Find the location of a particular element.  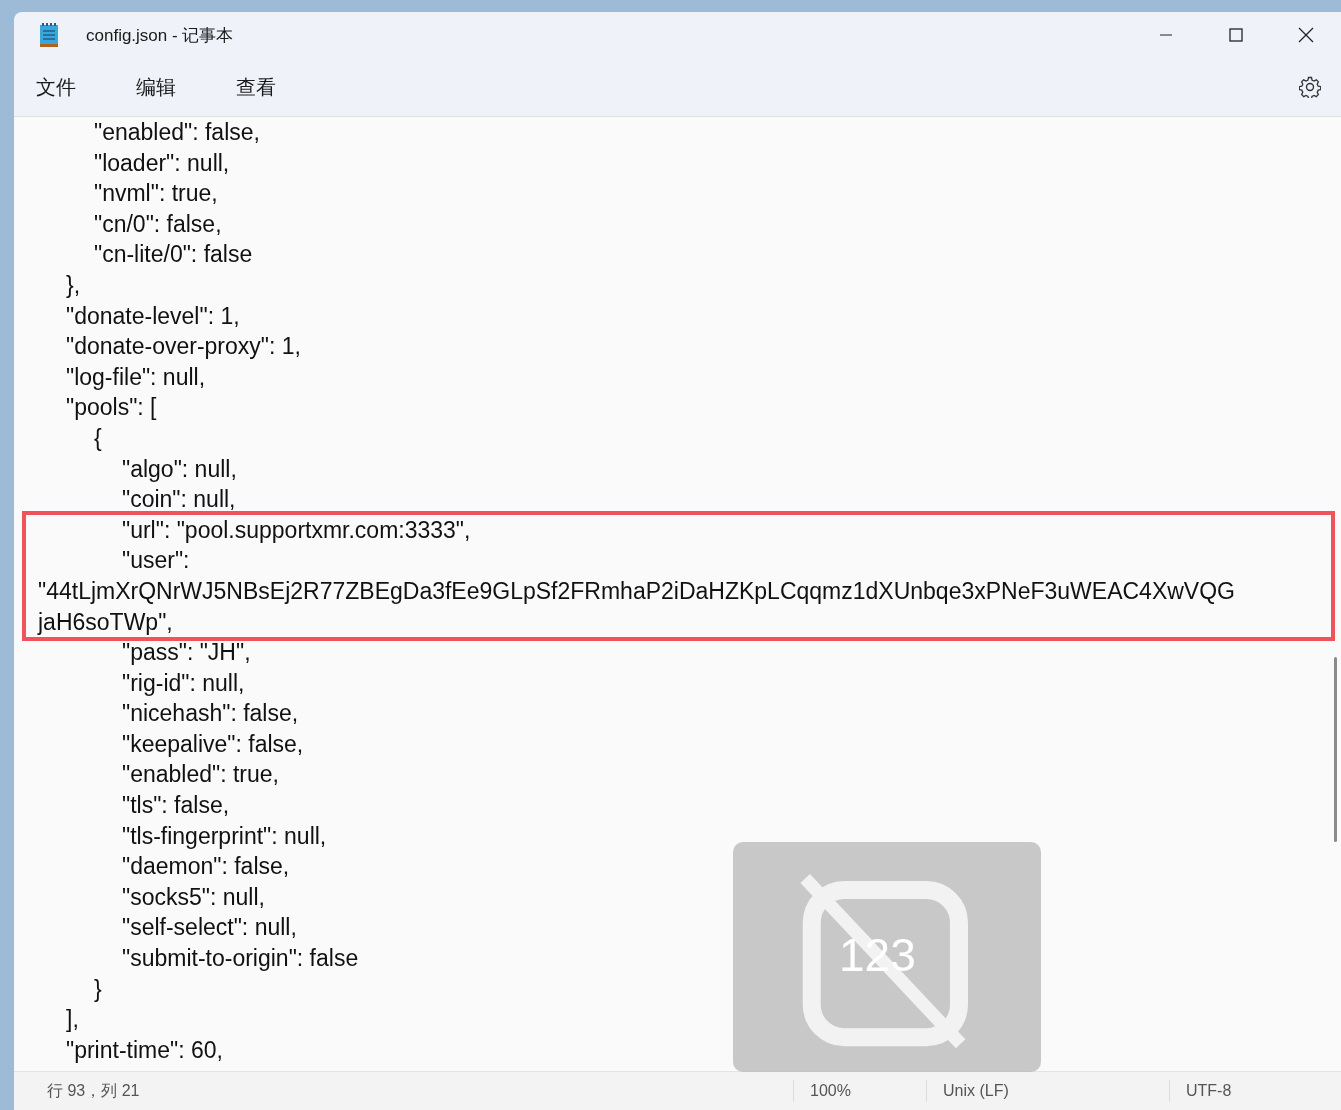

code-line: "enabled": false, is located at coordinates (176, 132).